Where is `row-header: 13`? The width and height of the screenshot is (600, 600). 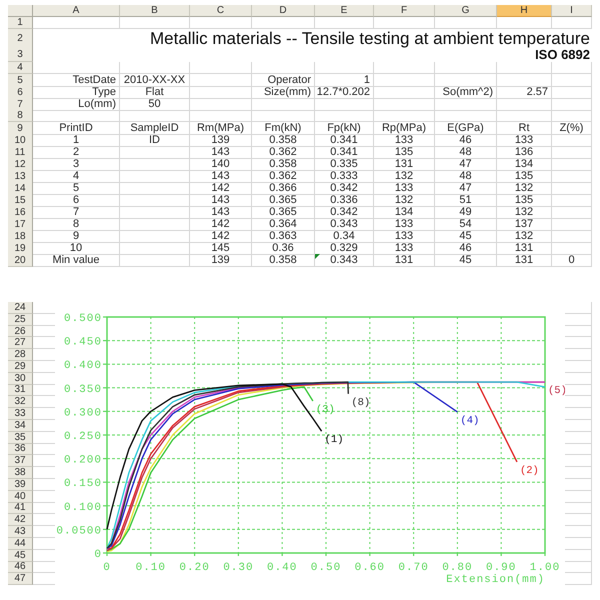 row-header: 13 is located at coordinates (20, 176).